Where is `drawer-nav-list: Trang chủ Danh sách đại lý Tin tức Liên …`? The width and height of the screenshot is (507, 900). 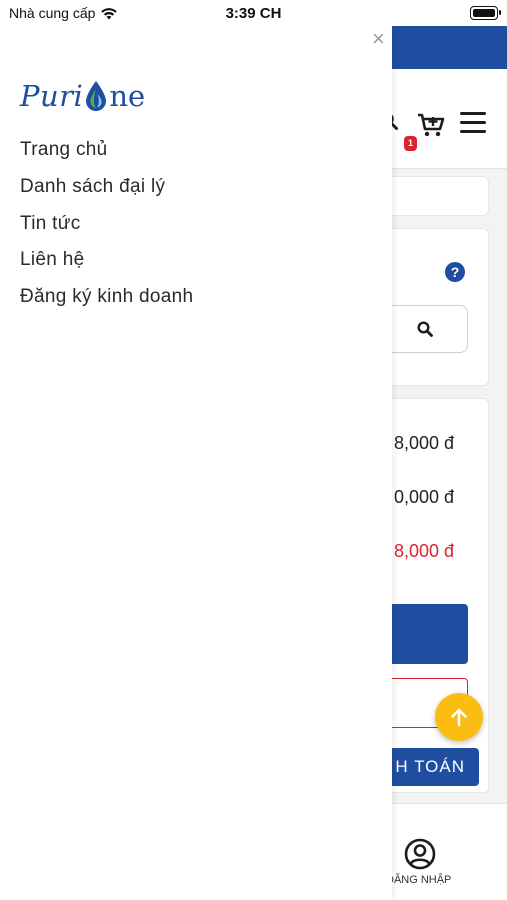
drawer-nav-list: Trang chủ Danh sách đại lý Tin tức Liên … is located at coordinates (106, 229).